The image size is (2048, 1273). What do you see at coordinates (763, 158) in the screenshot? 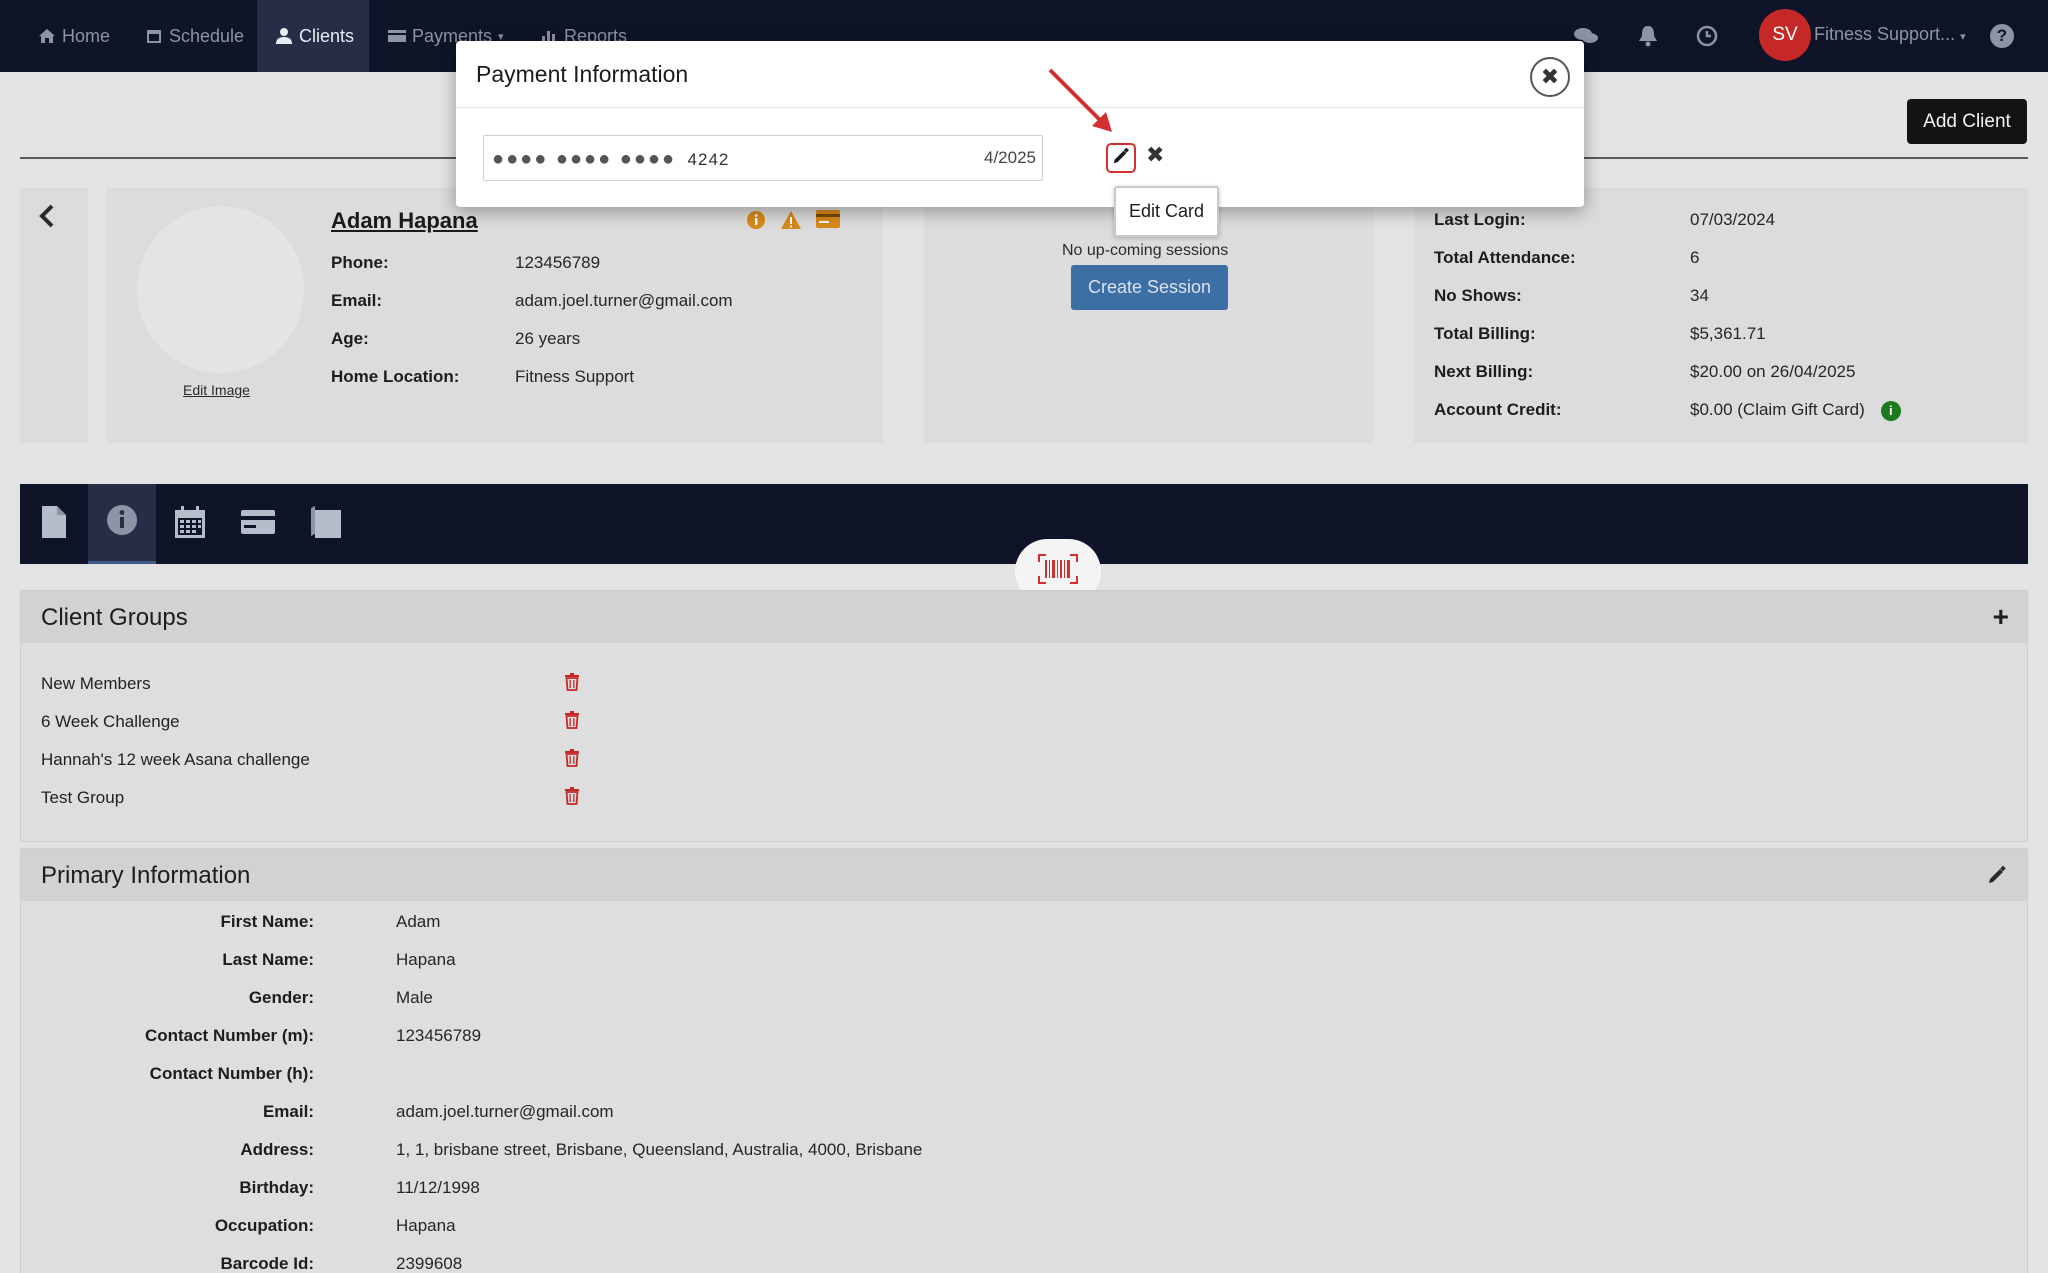
I see `card-number-field: ●●●● ●●●● ●●●● 4242 4/2025` at bounding box center [763, 158].